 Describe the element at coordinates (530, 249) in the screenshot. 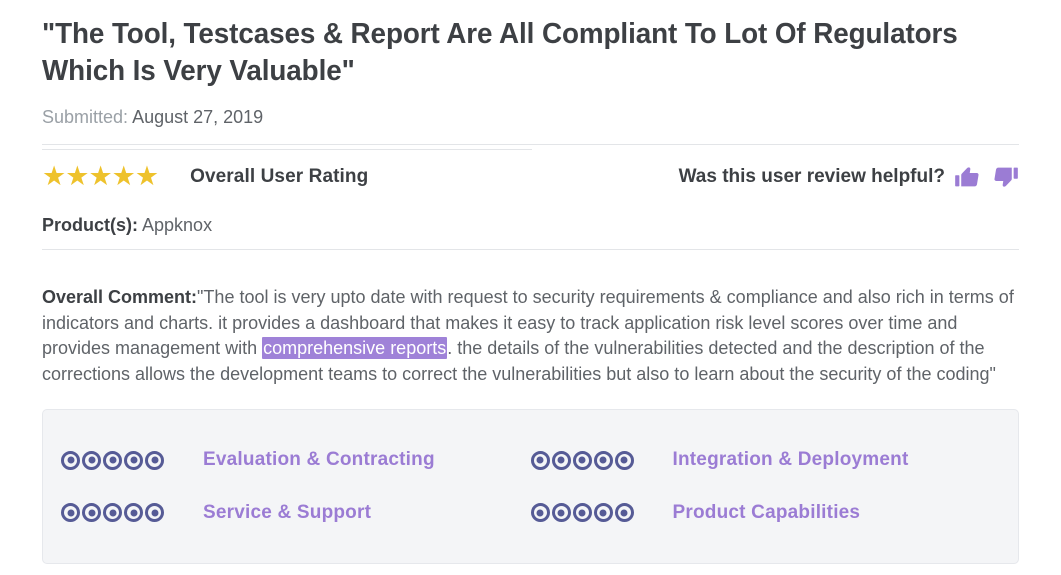

I see `divider-product` at that location.